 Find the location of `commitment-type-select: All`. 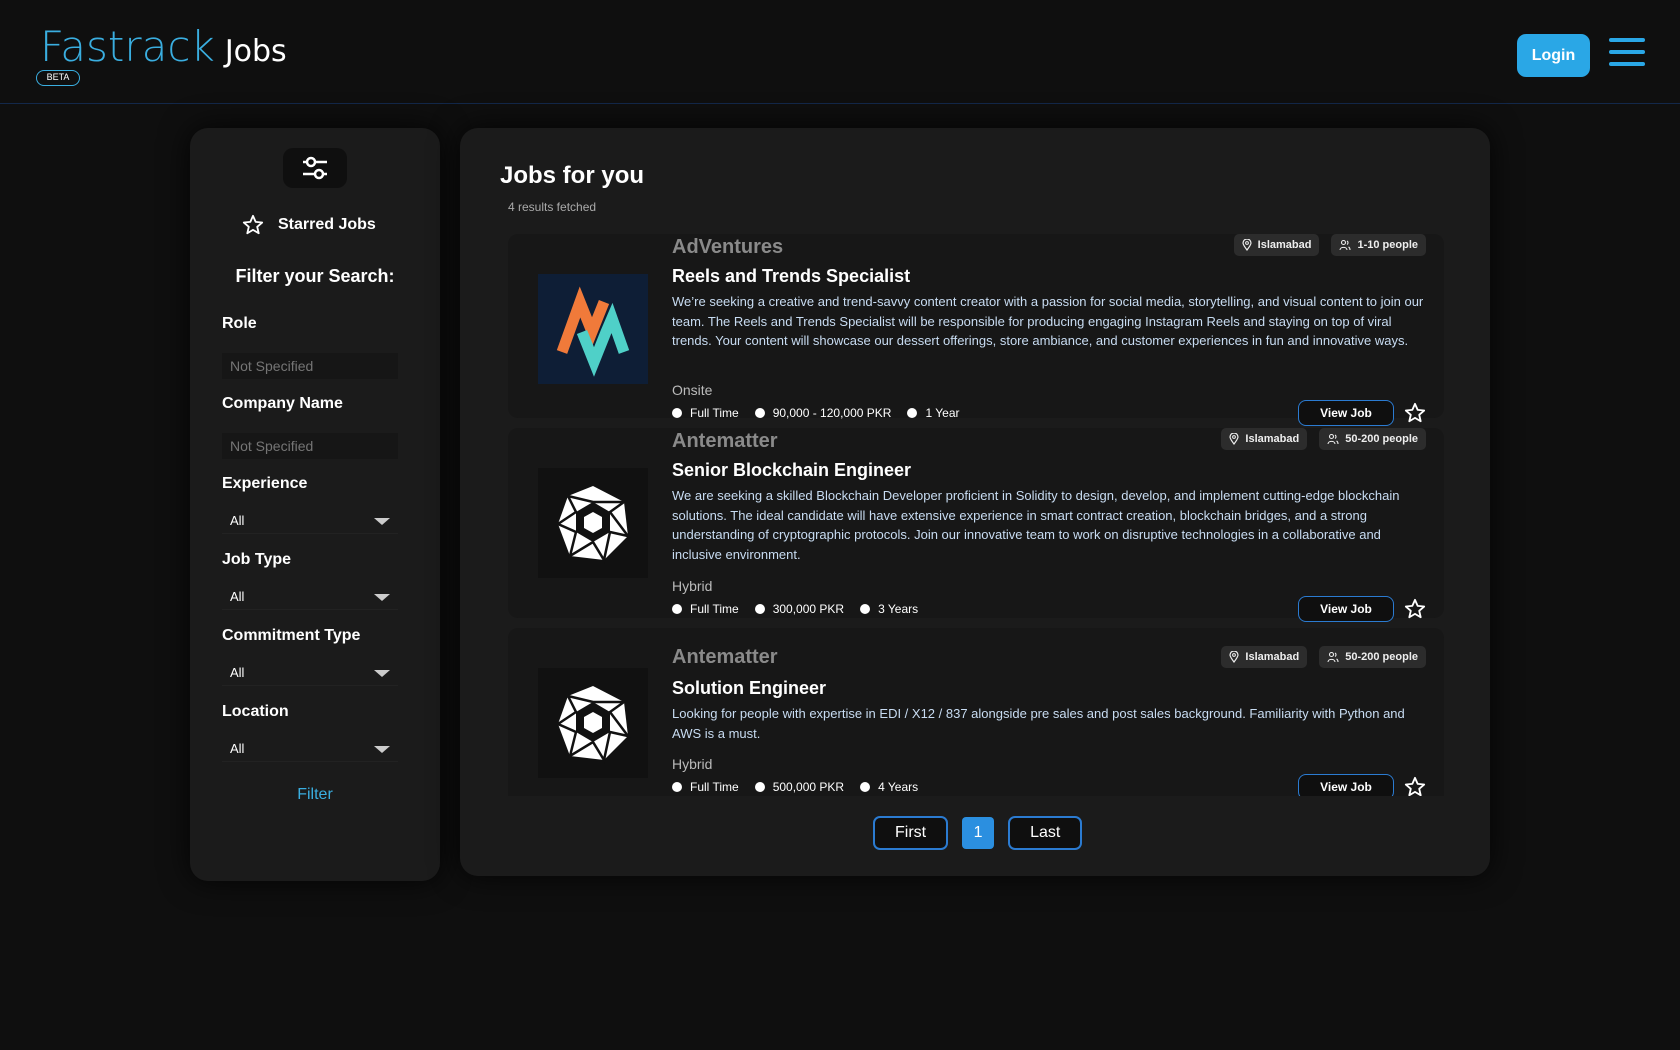

commitment-type-select: All is located at coordinates (310, 673).